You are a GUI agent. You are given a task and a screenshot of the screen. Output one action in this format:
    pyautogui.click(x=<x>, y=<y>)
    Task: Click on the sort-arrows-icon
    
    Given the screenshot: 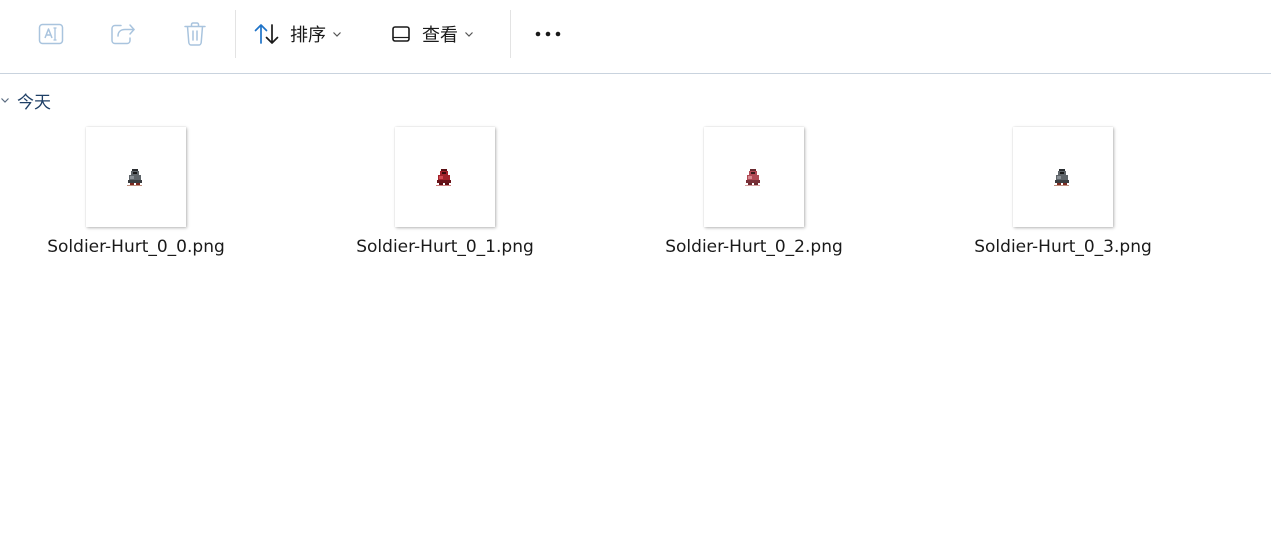 What is the action you would take?
    pyautogui.click(x=266, y=34)
    